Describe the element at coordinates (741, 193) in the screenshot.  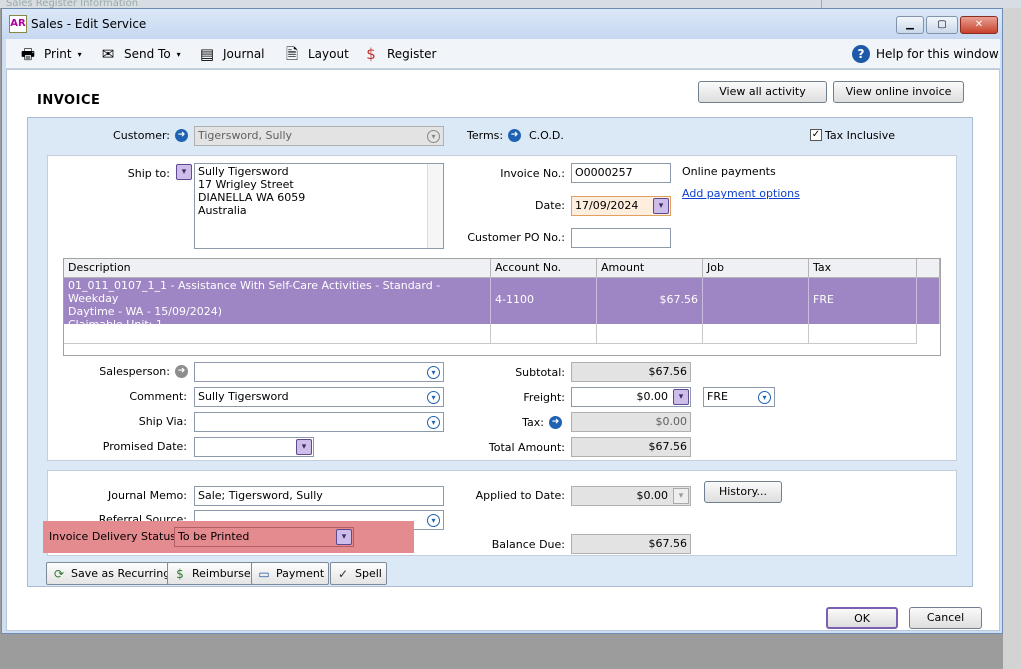
I see `add-payment-options-link: Add payment options` at that location.